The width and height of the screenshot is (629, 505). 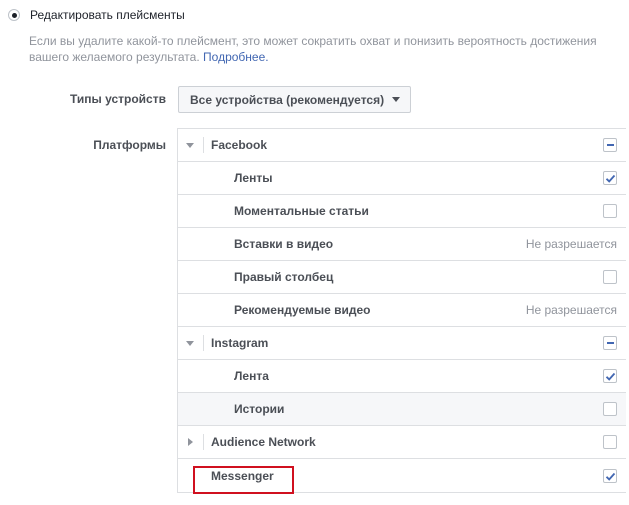 I want to click on placement-row-in-stream-video: Вставки в видео Не разрешается, so click(x=402, y=244).